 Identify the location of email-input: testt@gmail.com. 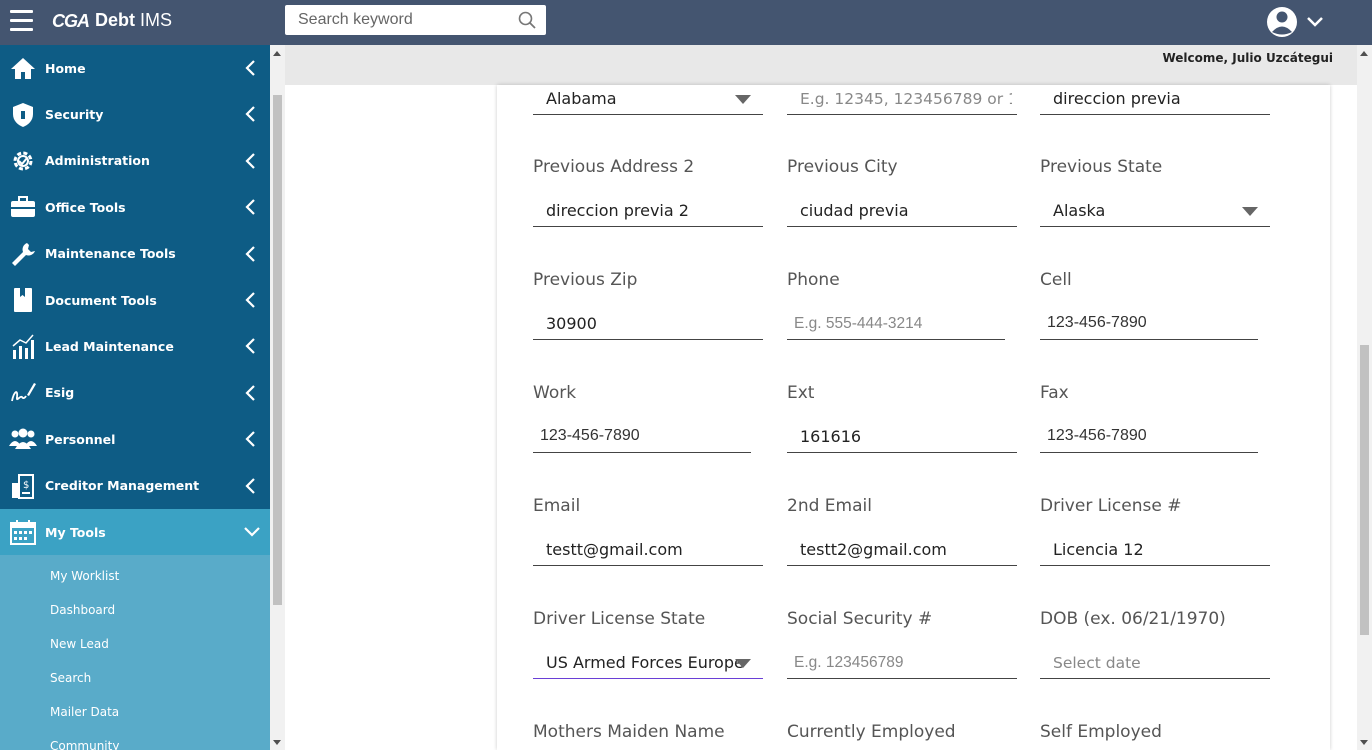
(648, 551).